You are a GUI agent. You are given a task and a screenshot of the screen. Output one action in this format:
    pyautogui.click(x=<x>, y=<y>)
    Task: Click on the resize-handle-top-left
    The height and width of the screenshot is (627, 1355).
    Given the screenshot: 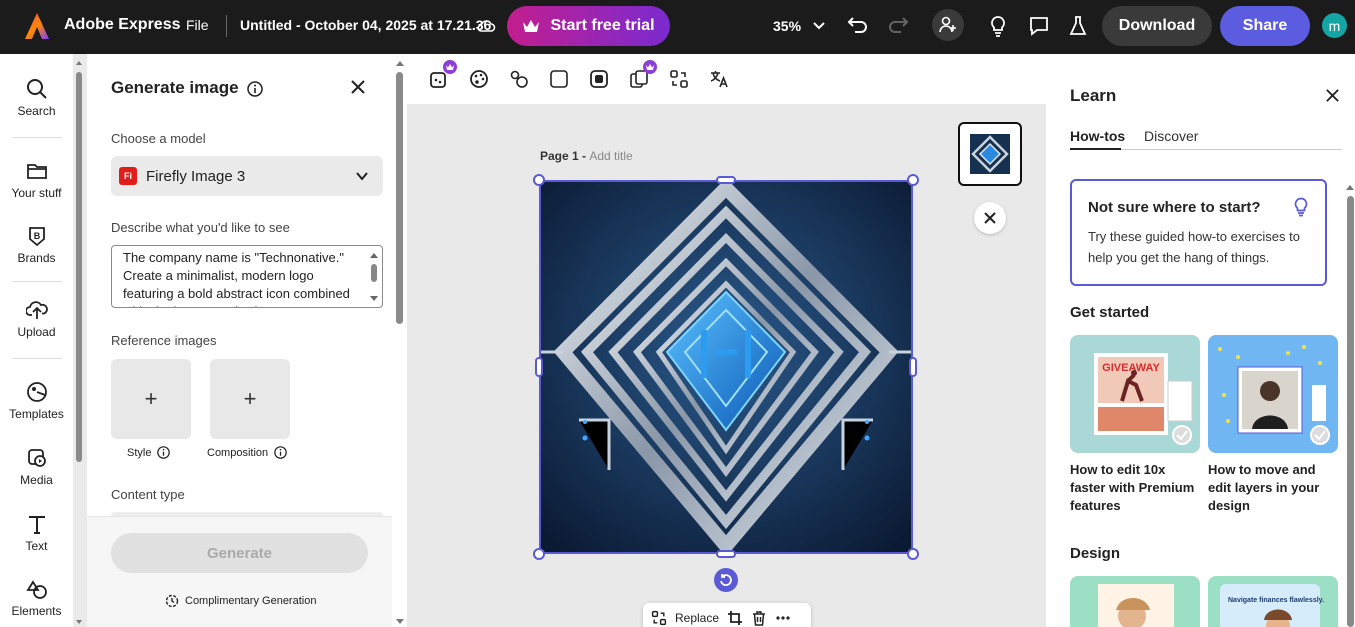 What is the action you would take?
    pyautogui.click(x=539, y=180)
    